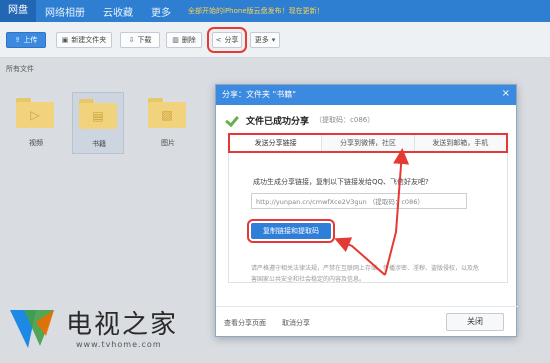 The height and width of the screenshot is (363, 550). Describe the element at coordinates (144, 40) in the screenshot. I see `download-label: 下载` at that location.